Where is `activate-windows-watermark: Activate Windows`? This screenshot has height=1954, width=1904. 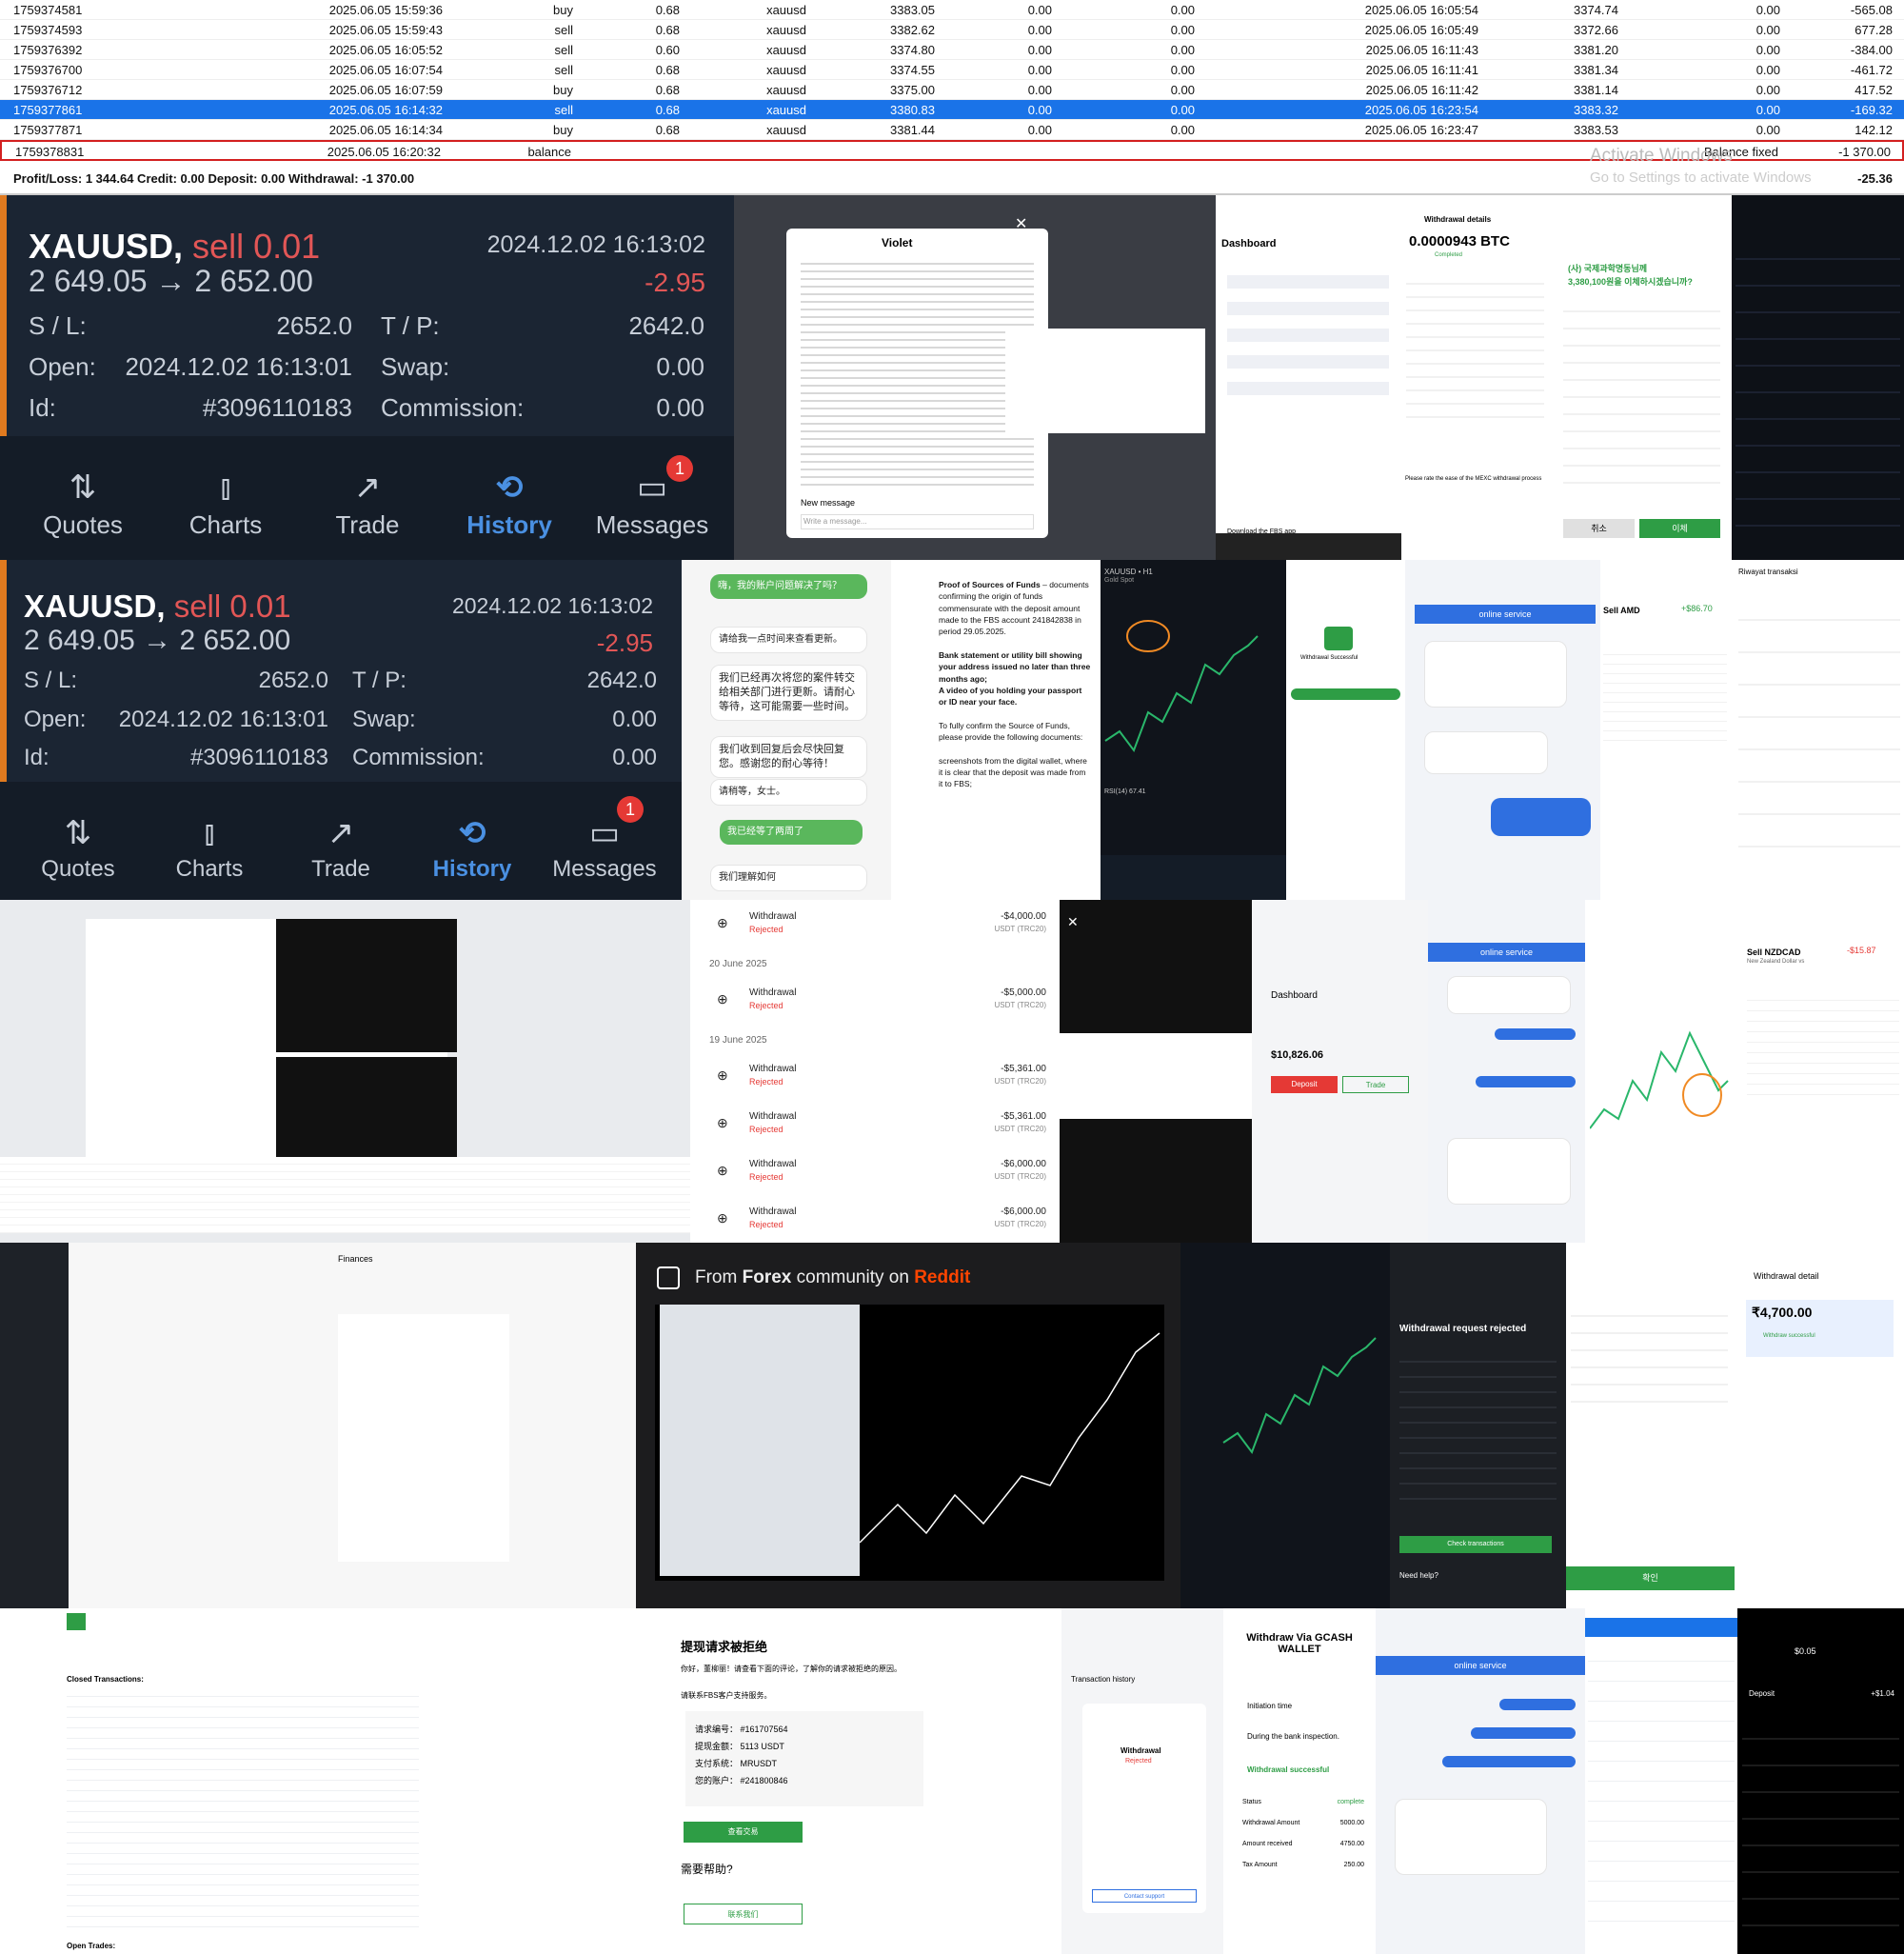 activate-windows-watermark: Activate Windows is located at coordinates (1661, 156).